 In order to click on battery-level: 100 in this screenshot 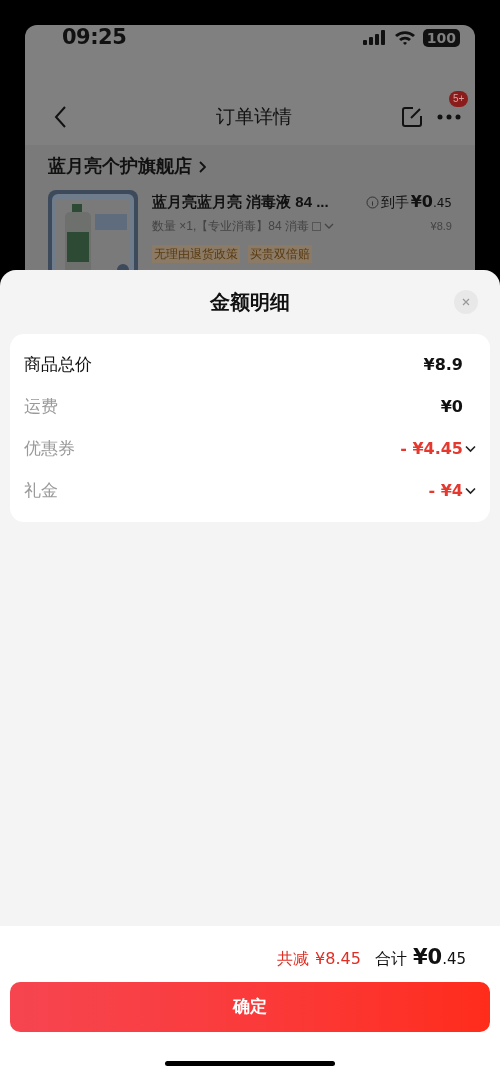, I will do `click(441, 38)`.